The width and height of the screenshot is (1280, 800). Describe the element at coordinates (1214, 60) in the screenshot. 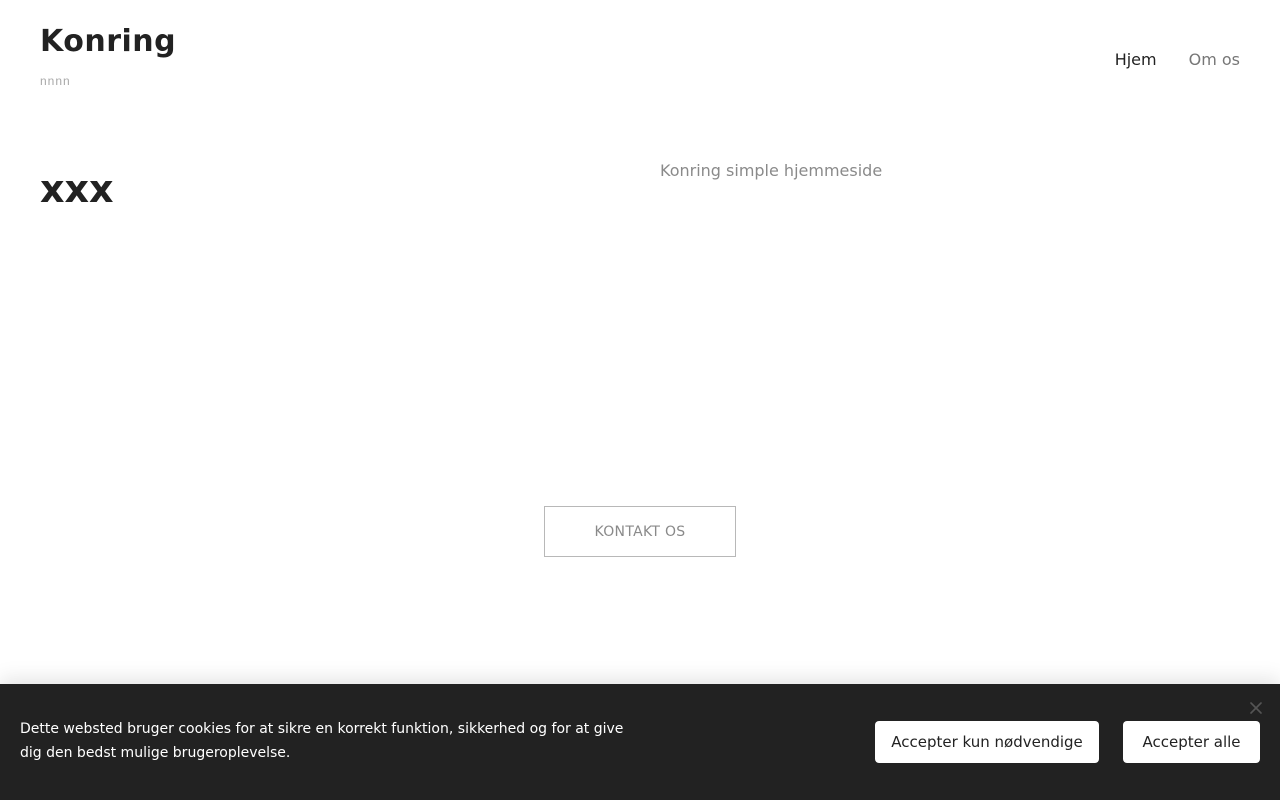

I see `nav-item-om-os: Om os` at that location.